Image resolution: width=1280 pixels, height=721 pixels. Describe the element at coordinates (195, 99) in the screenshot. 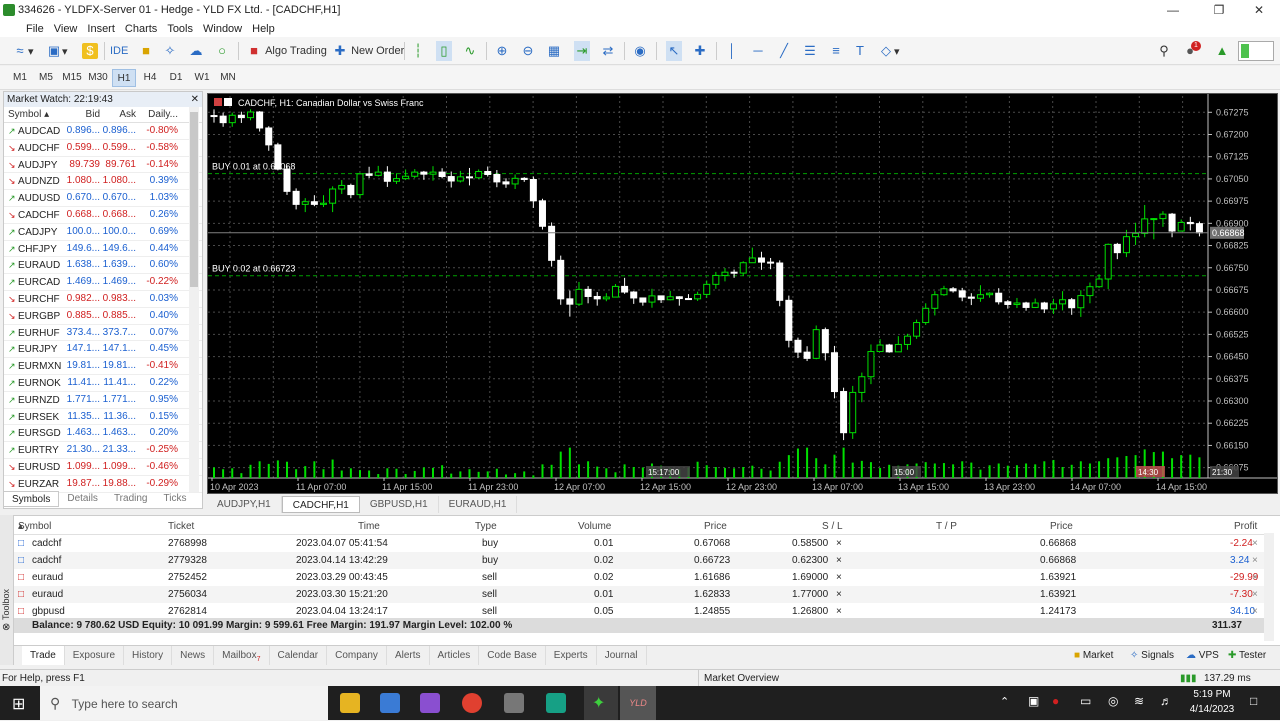

I see `close-panel-icon: ✕` at that location.